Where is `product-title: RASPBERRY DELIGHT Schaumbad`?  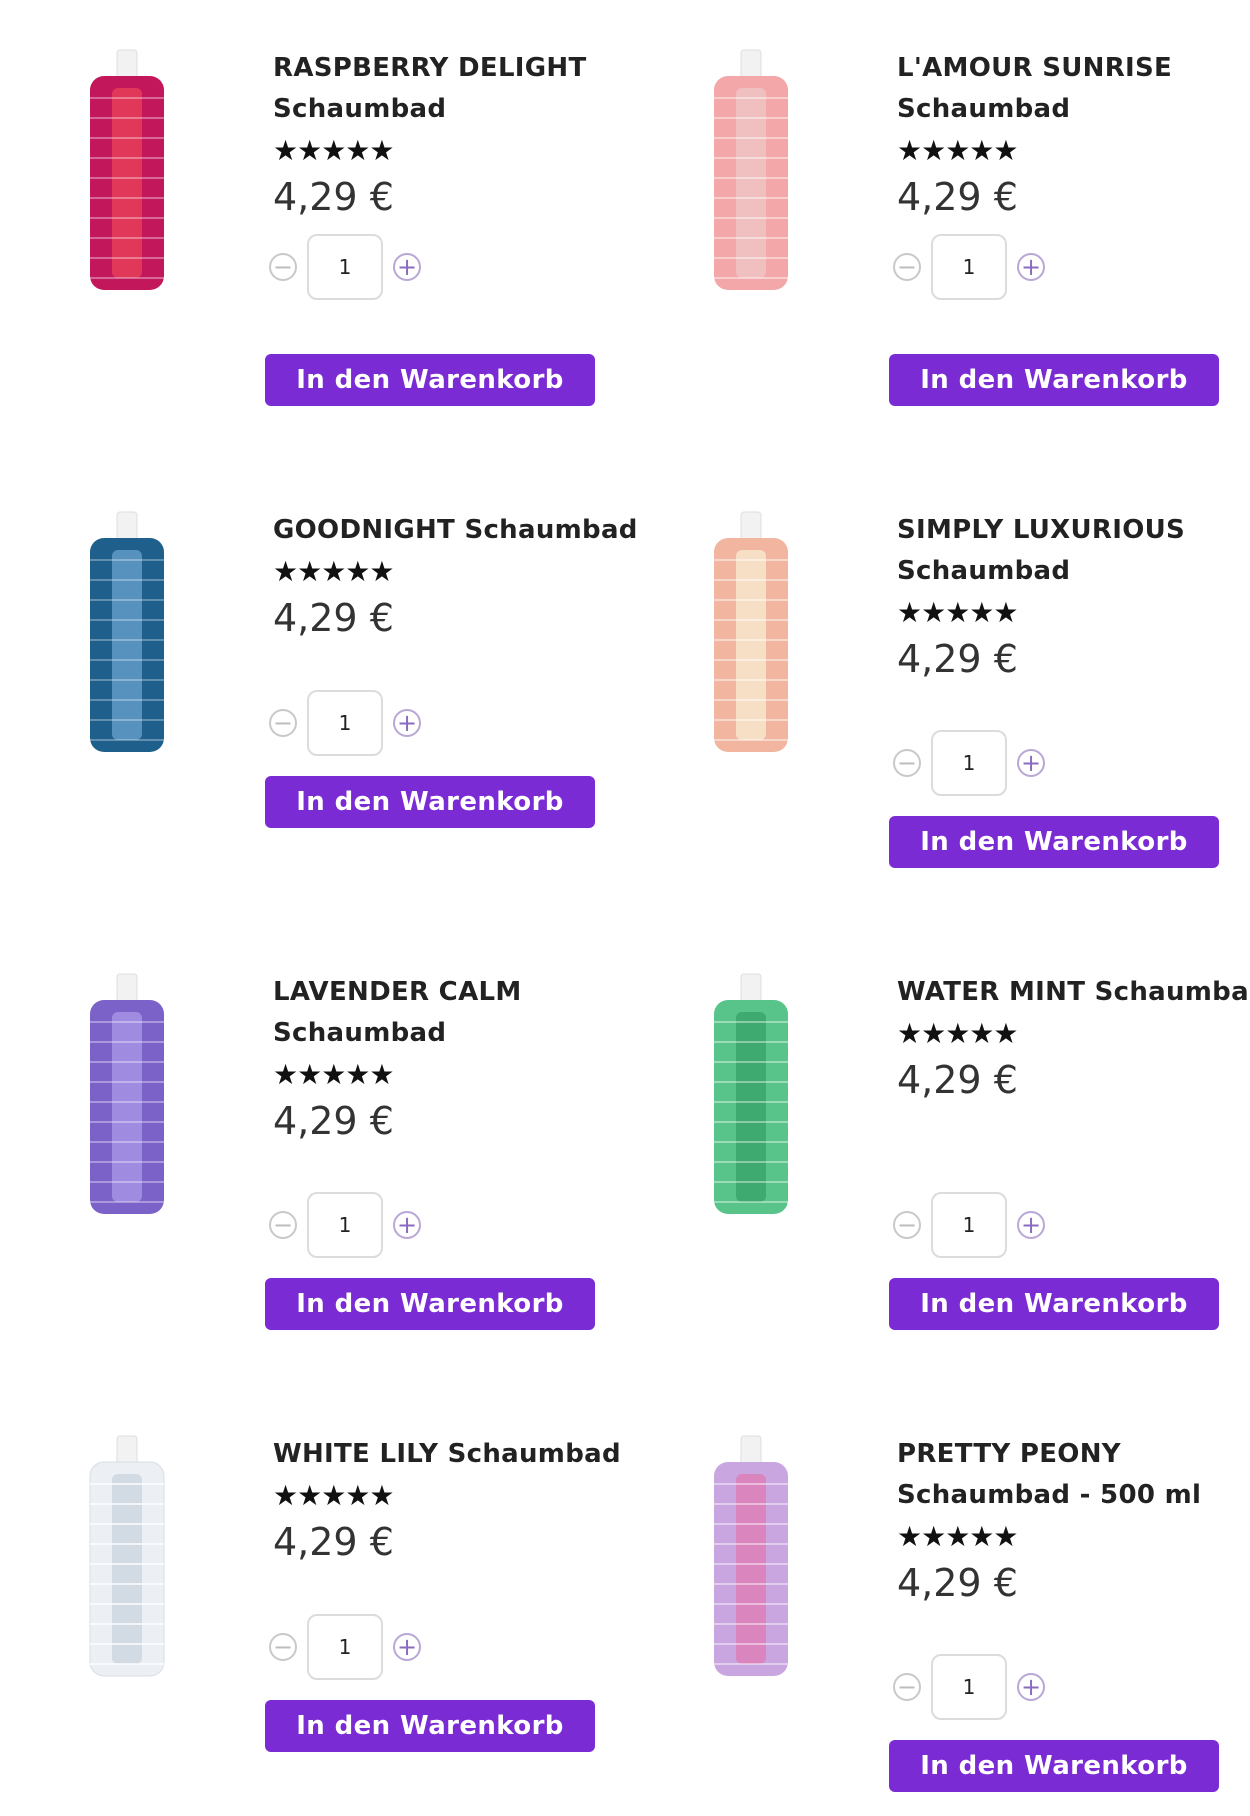
product-title: RASPBERRY DELIGHT Schaumbad is located at coordinates (473, 89).